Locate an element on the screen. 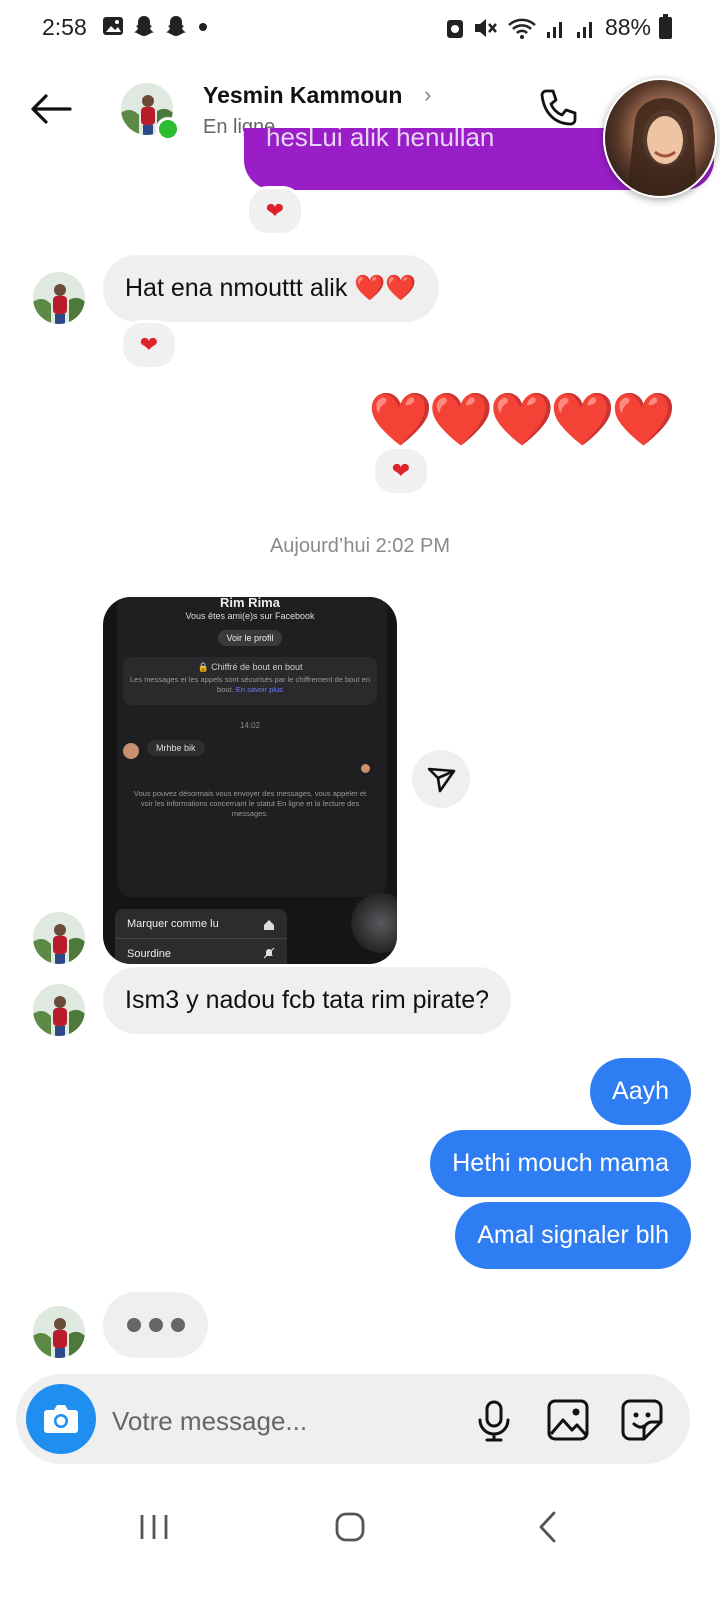  mark-read-icon is located at coordinates (269, 925).